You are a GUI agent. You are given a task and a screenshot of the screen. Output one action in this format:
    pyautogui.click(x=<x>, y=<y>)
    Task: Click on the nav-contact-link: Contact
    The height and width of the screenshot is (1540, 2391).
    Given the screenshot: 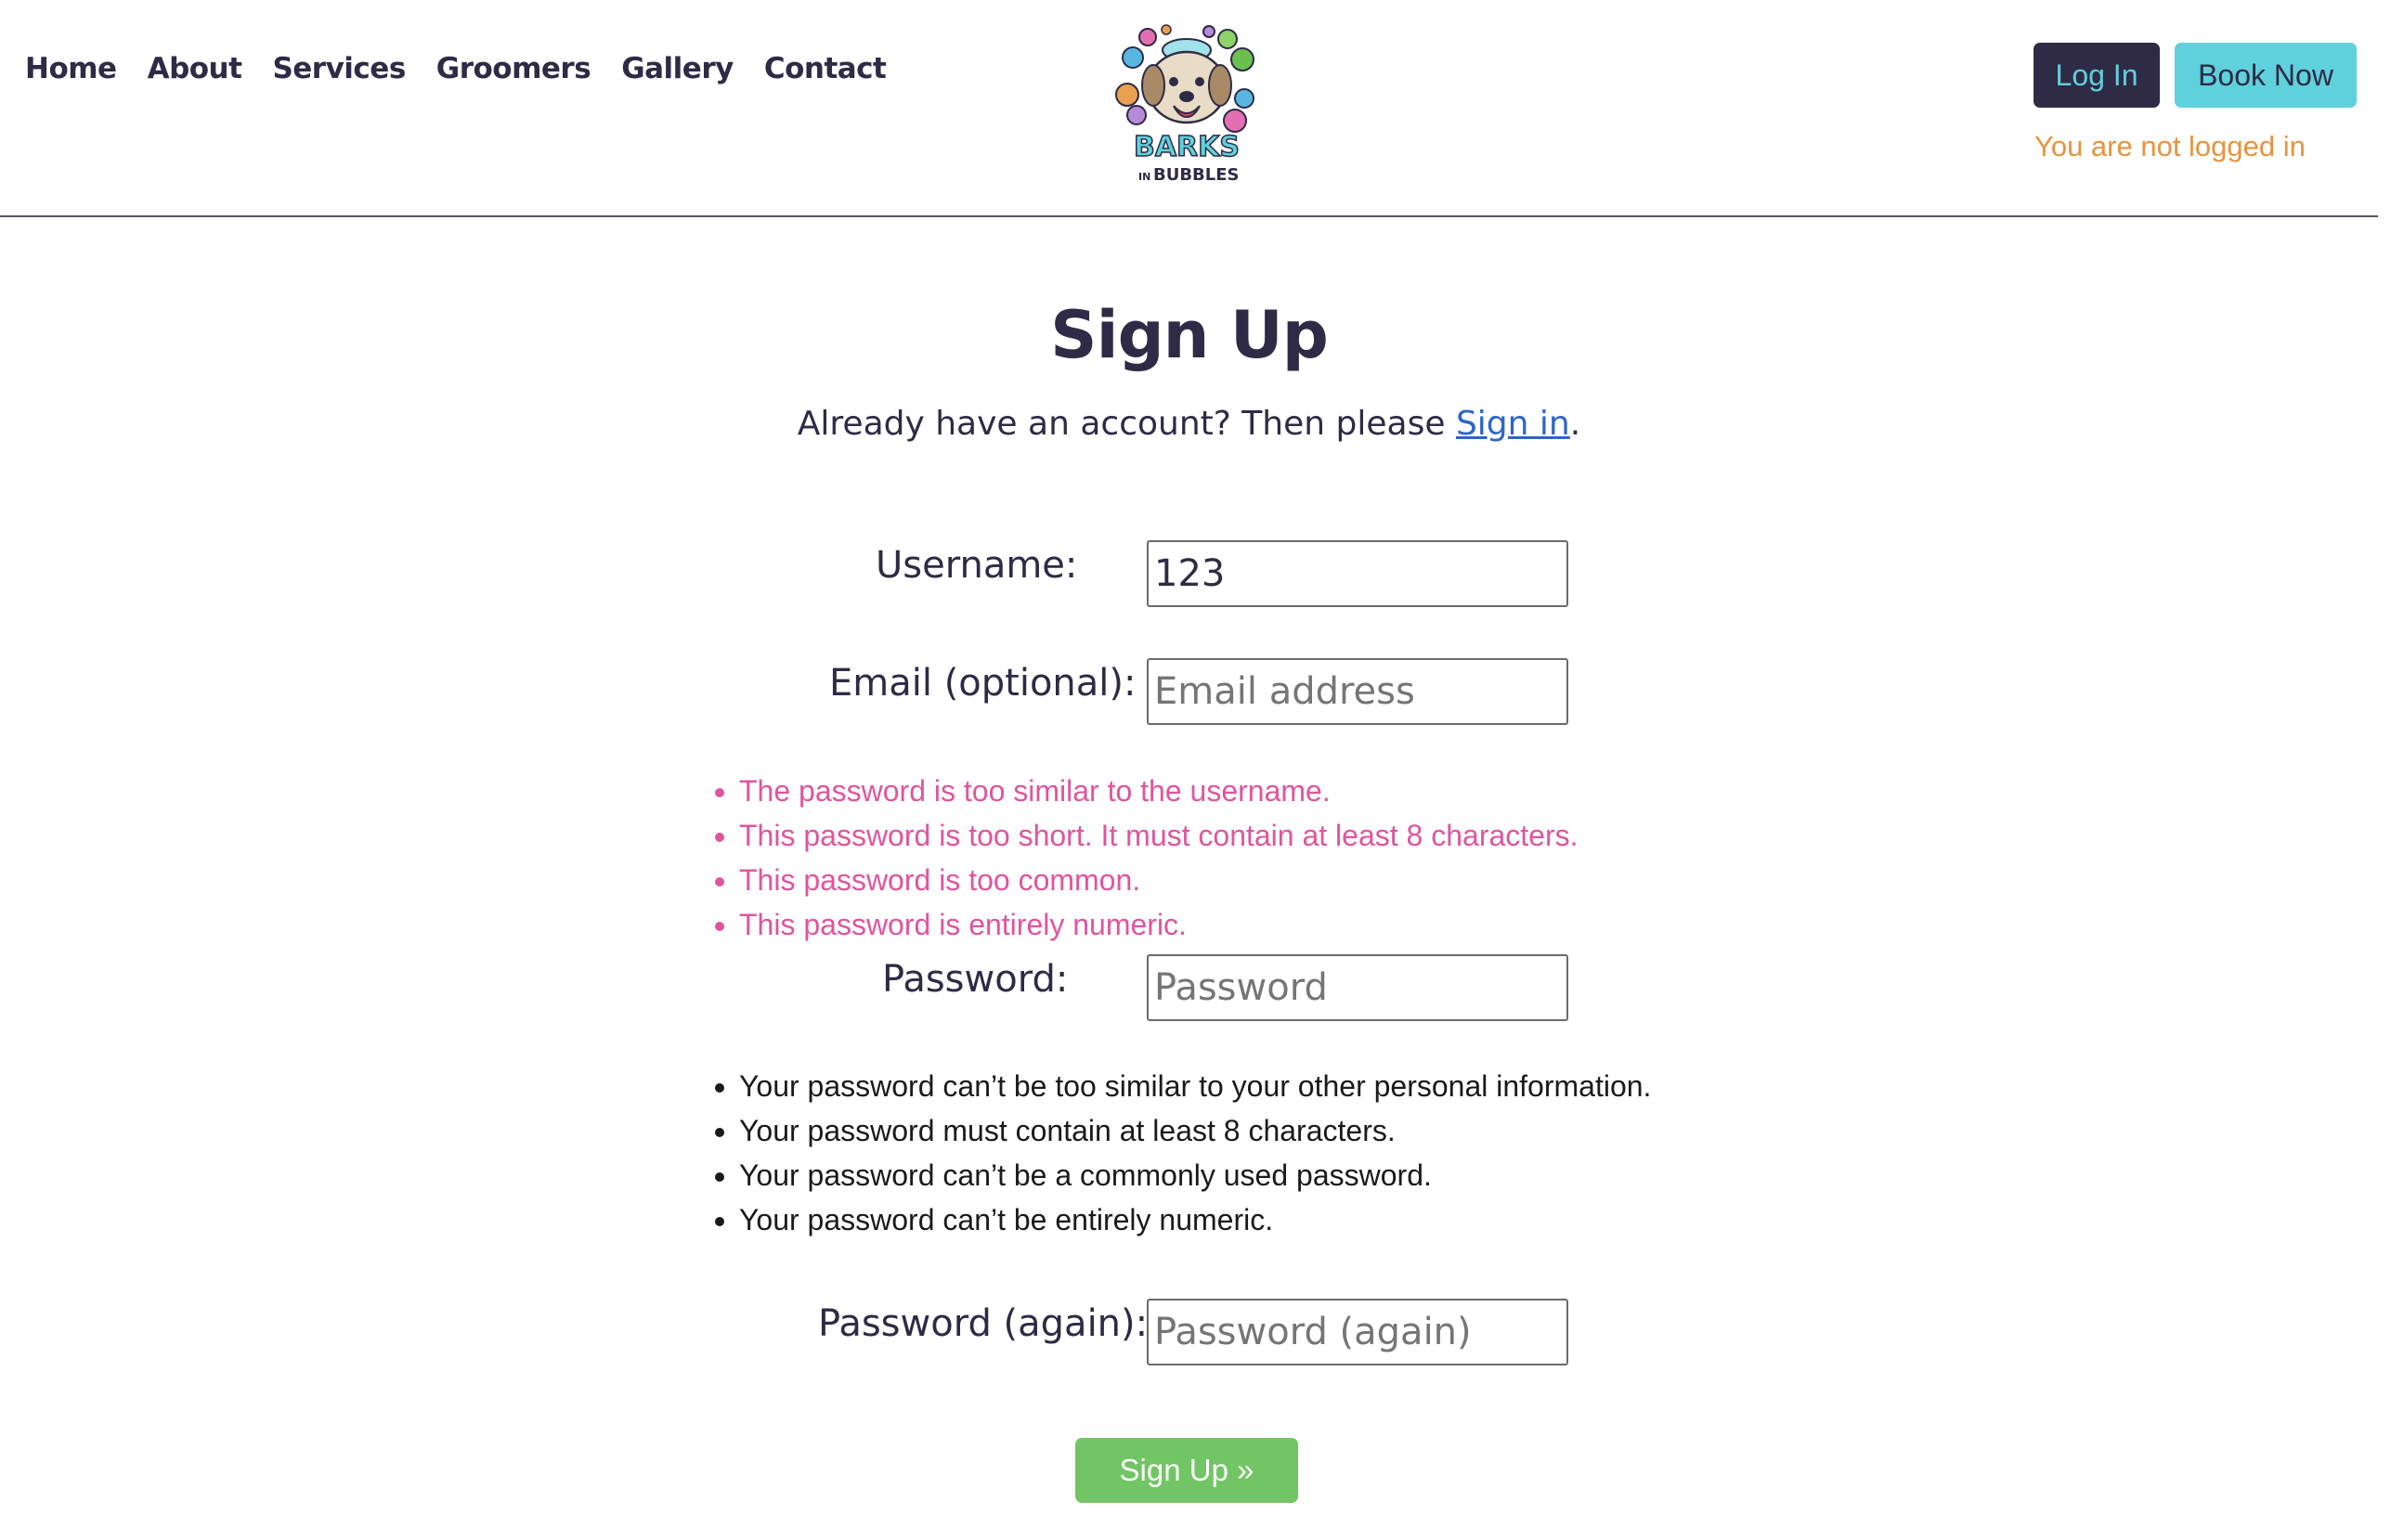 What is the action you would take?
    pyautogui.click(x=826, y=68)
    